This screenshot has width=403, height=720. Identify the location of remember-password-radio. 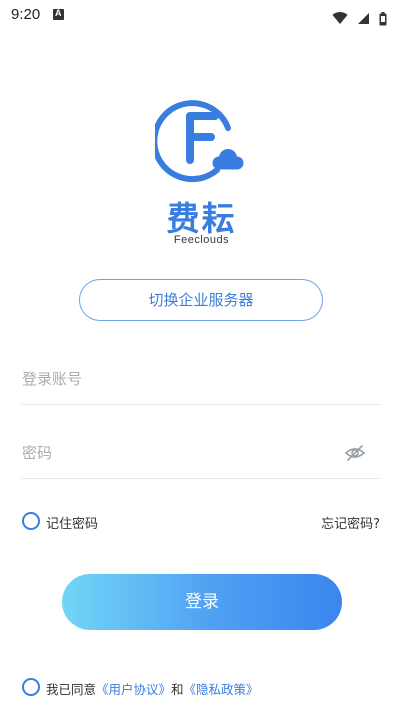
(31, 521).